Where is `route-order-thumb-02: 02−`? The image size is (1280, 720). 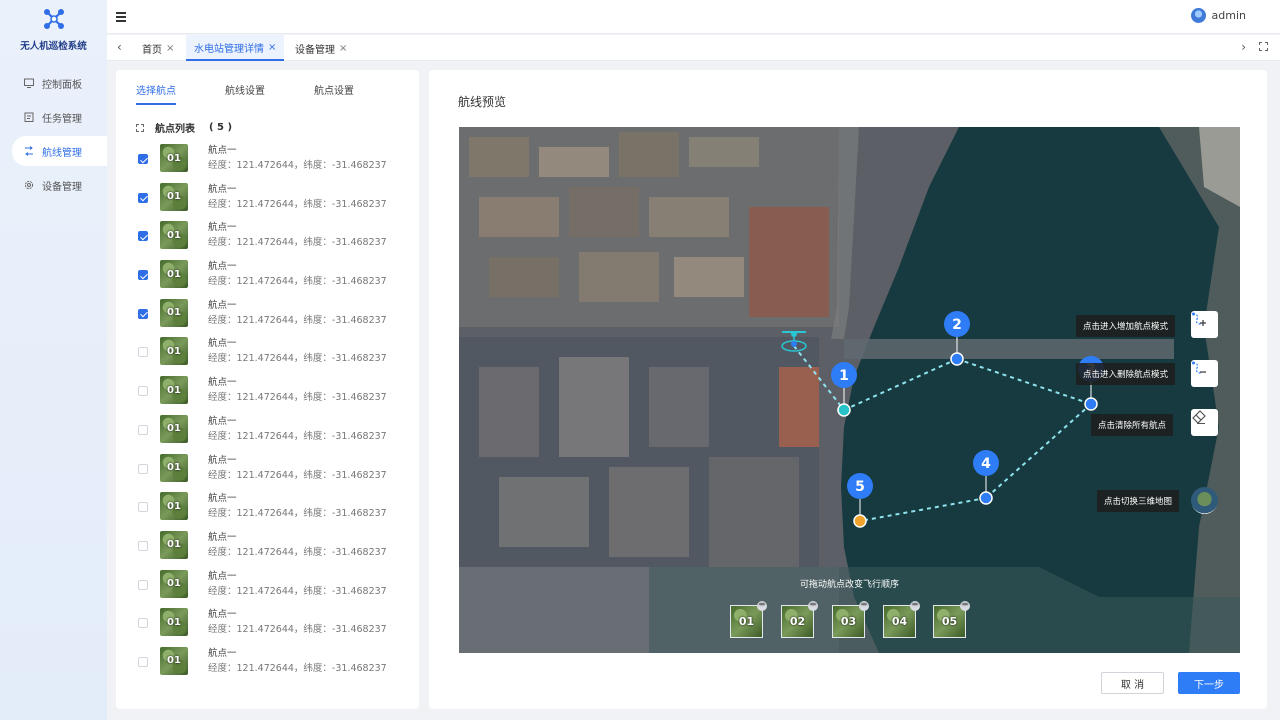 route-order-thumb-02: 02− is located at coordinates (799, 619).